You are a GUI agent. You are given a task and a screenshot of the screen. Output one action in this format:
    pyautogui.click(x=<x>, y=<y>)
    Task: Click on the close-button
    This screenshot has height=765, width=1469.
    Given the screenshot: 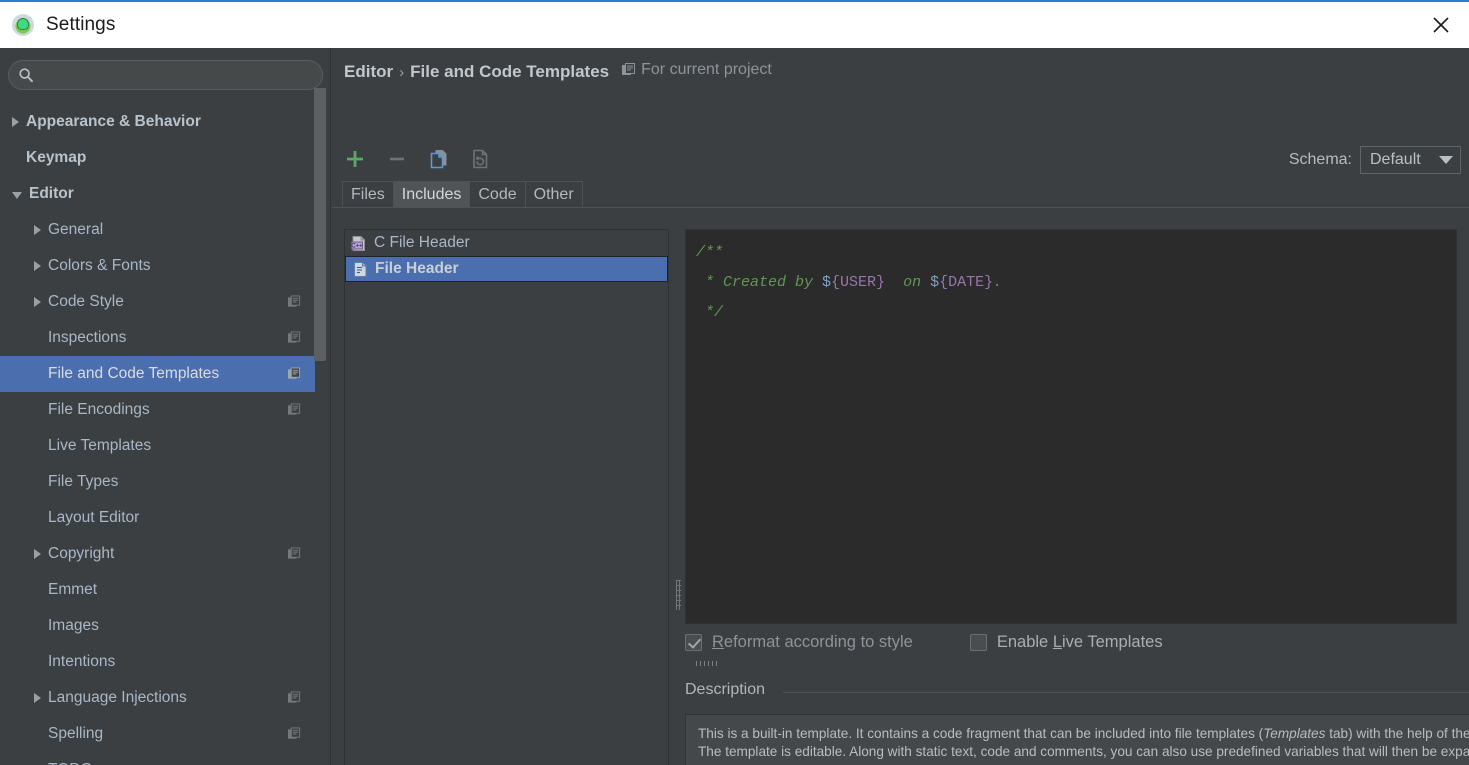 What is the action you would take?
    pyautogui.click(x=1441, y=25)
    